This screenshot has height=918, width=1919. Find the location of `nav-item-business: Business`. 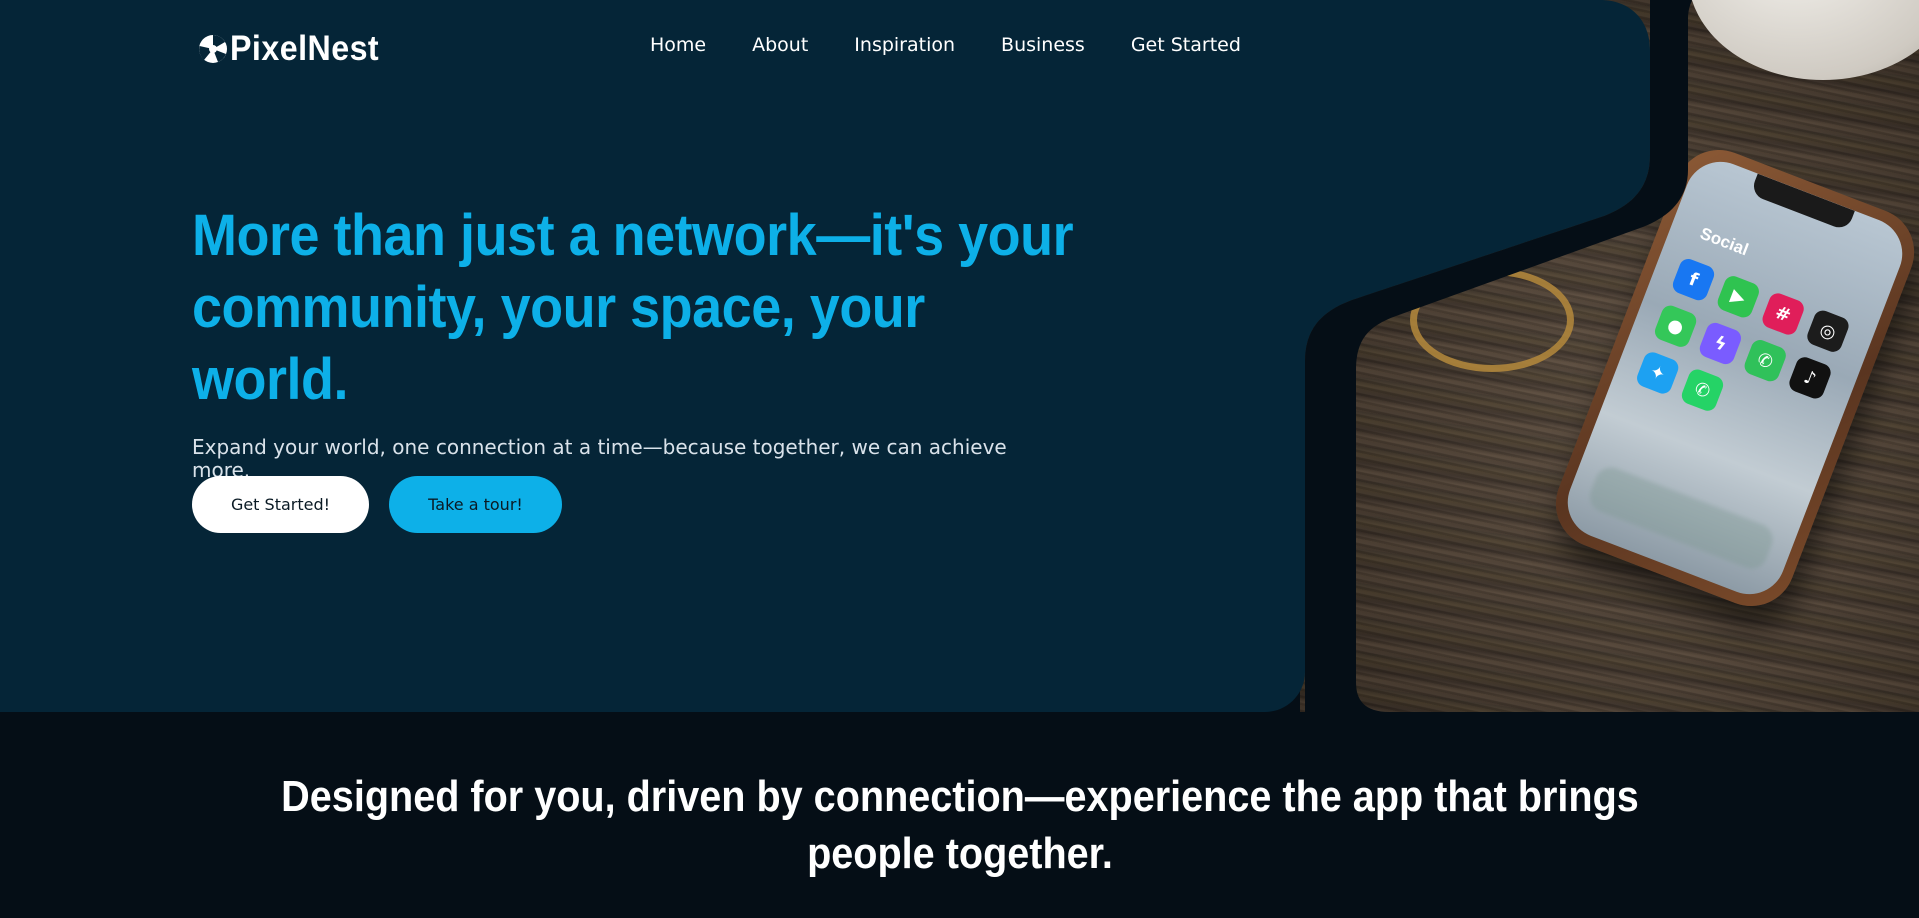

nav-item-business: Business is located at coordinates (1043, 45).